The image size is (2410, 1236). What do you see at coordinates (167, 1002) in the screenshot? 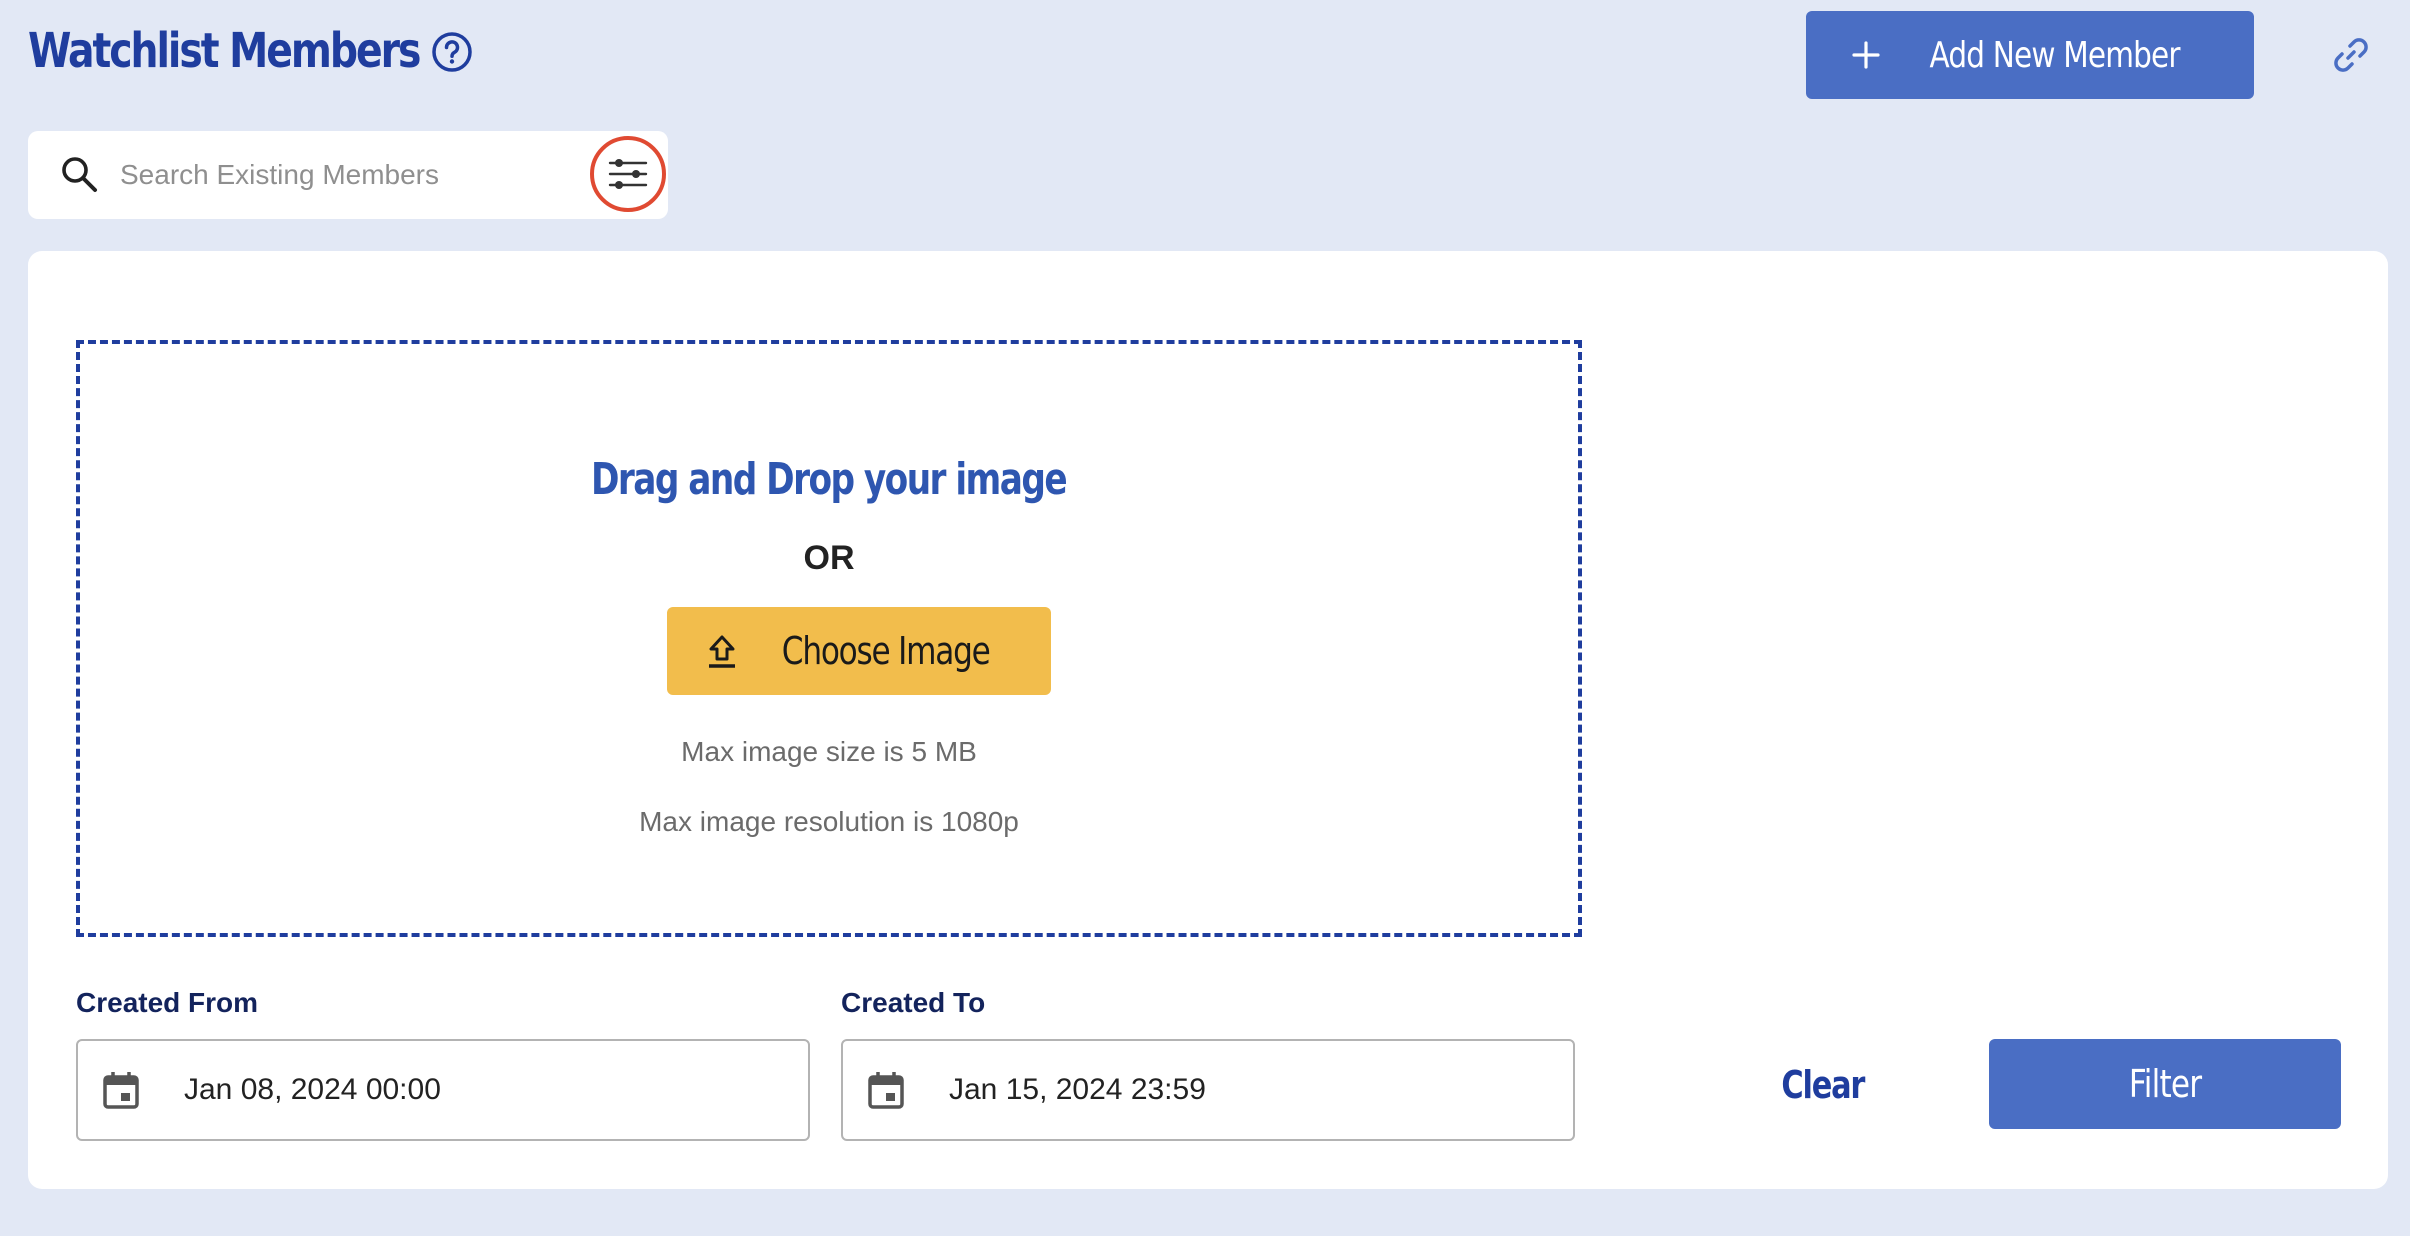
I see `created-from-label: Created From` at bounding box center [167, 1002].